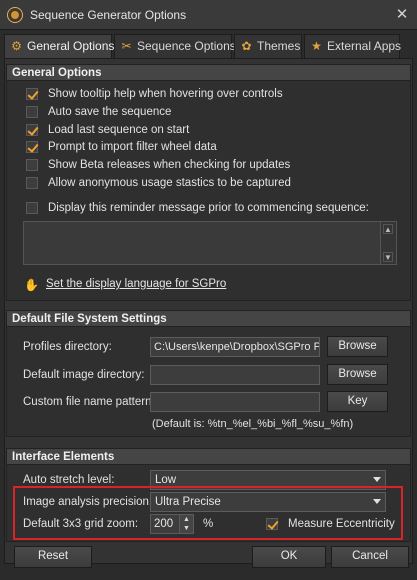 Image resolution: width=417 pixels, height=580 pixels. I want to click on file-name-pattern-label: Custom file name pattern:, so click(89, 402).